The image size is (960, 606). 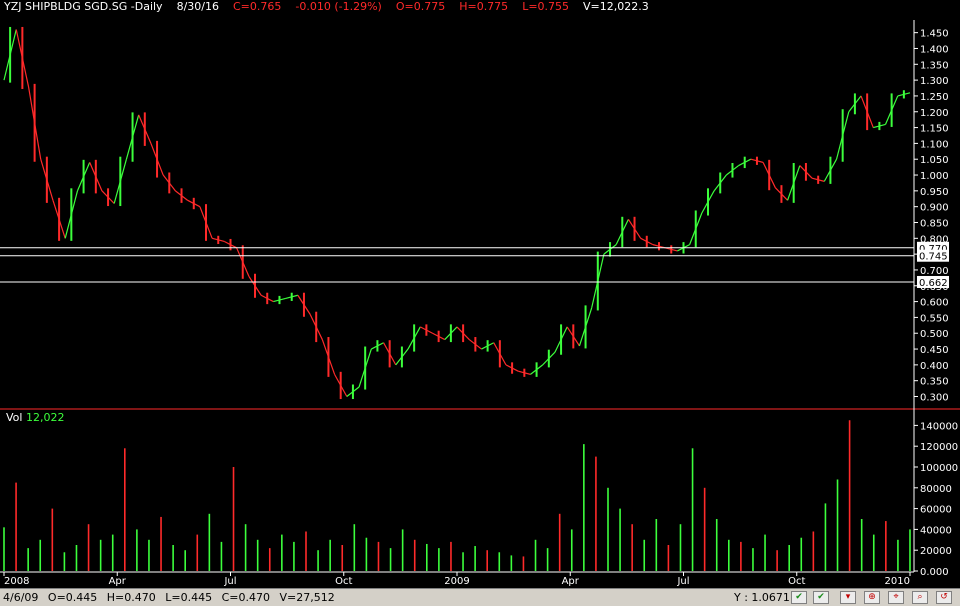 What do you see at coordinates (21, 597) in the screenshot?
I see `status-date: 4/6/09` at bounding box center [21, 597].